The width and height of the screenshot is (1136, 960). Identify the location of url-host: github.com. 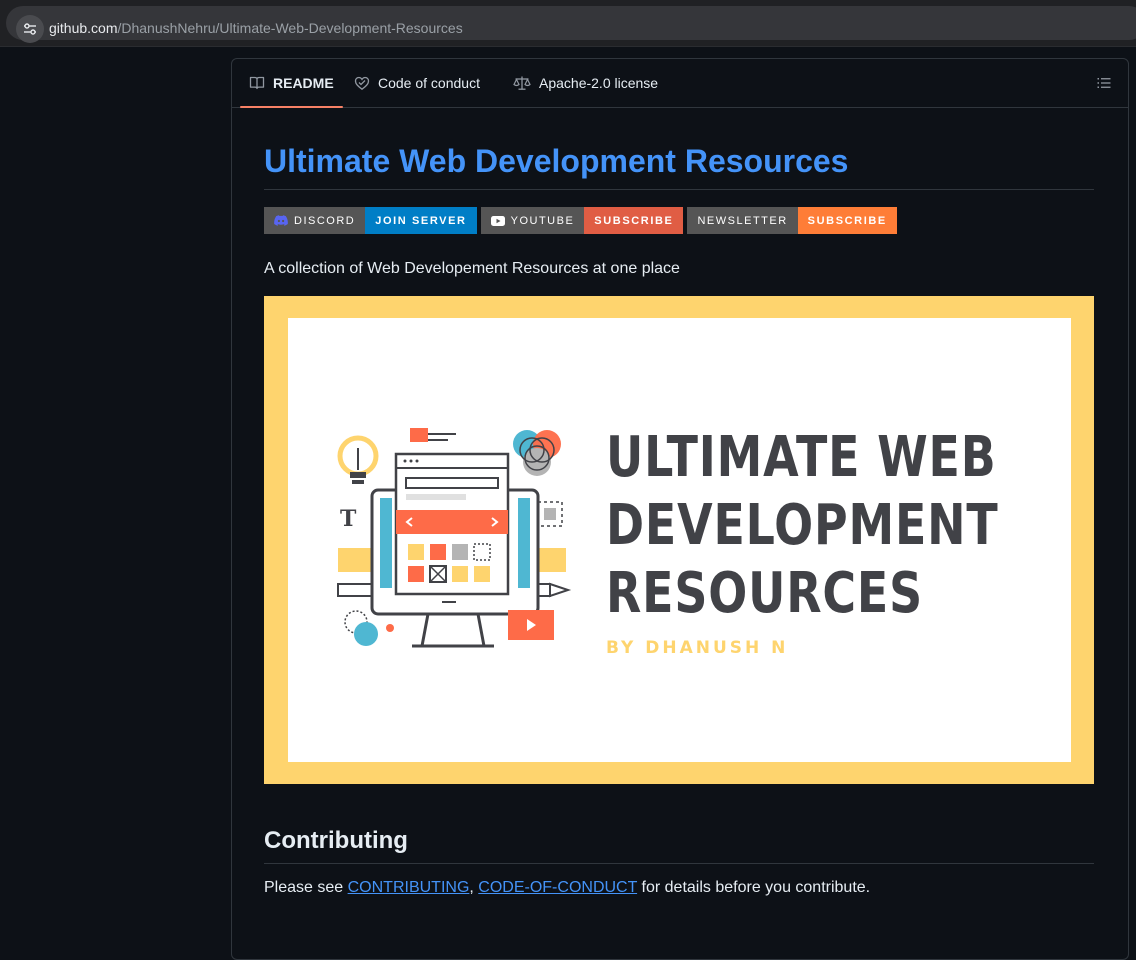
(83, 28).